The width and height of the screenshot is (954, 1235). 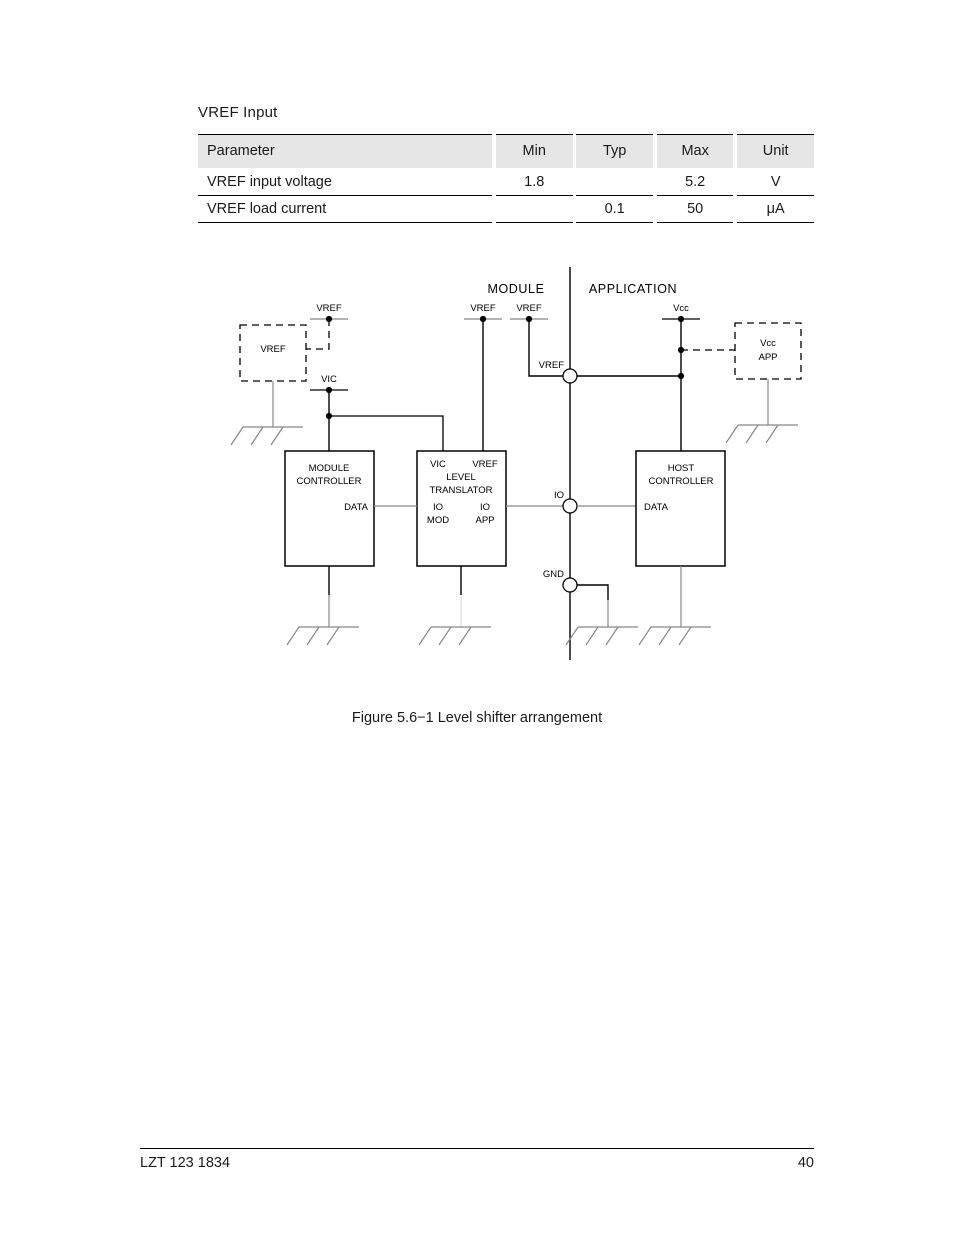 What do you see at coordinates (767, 357) in the screenshot?
I see `vcc-app-source-label-2: APP` at bounding box center [767, 357].